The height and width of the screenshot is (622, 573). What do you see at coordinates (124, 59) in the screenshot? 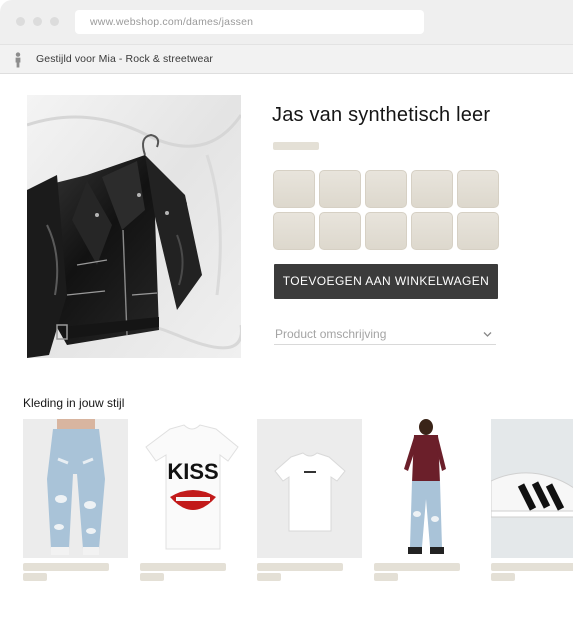
I see `bookmark-label: Gestijld voor Mia - Rock & streetwear` at bounding box center [124, 59].